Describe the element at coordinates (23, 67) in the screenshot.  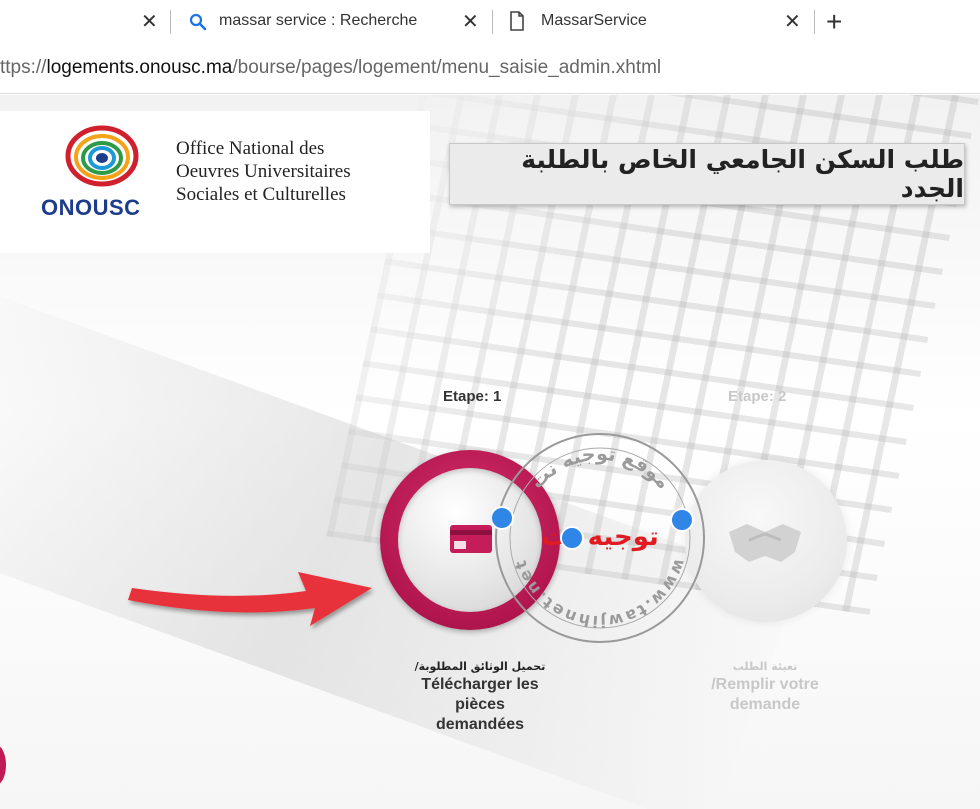
I see `url-prefix: ttps://` at that location.